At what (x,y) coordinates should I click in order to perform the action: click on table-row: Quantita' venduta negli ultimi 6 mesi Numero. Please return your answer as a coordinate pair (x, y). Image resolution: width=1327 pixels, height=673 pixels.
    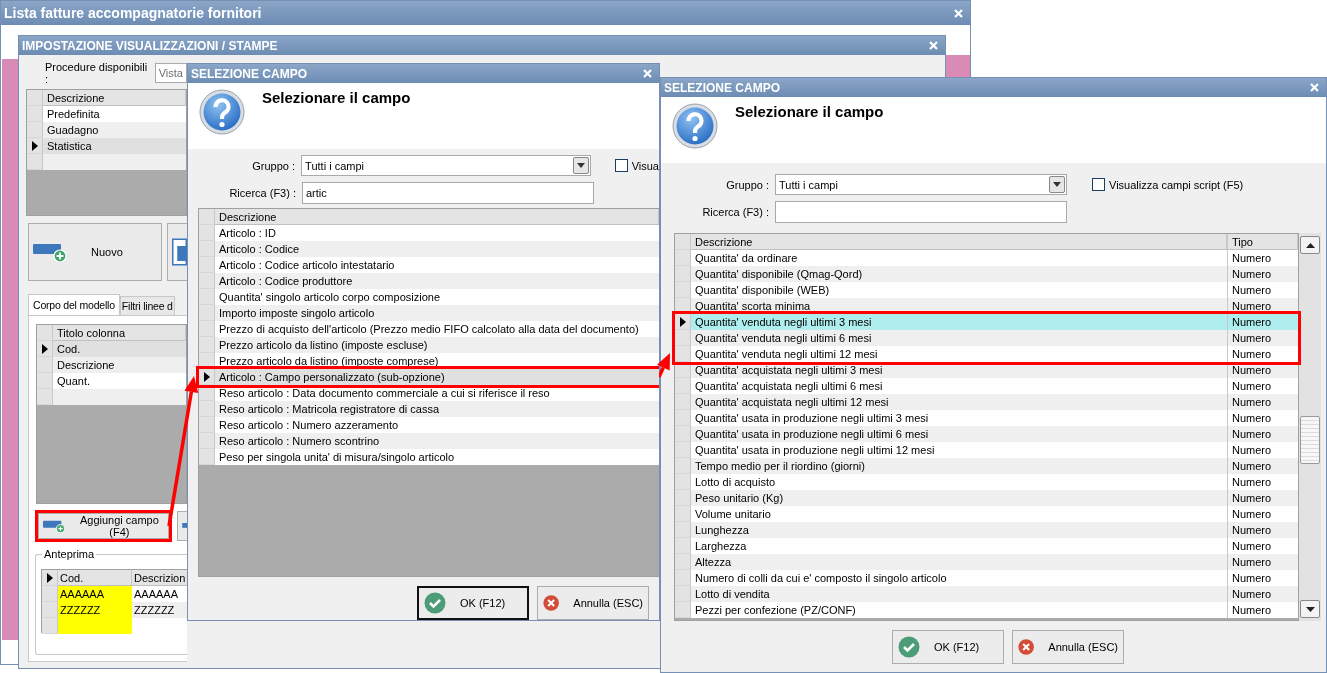
    Looking at the image, I should click on (986, 338).